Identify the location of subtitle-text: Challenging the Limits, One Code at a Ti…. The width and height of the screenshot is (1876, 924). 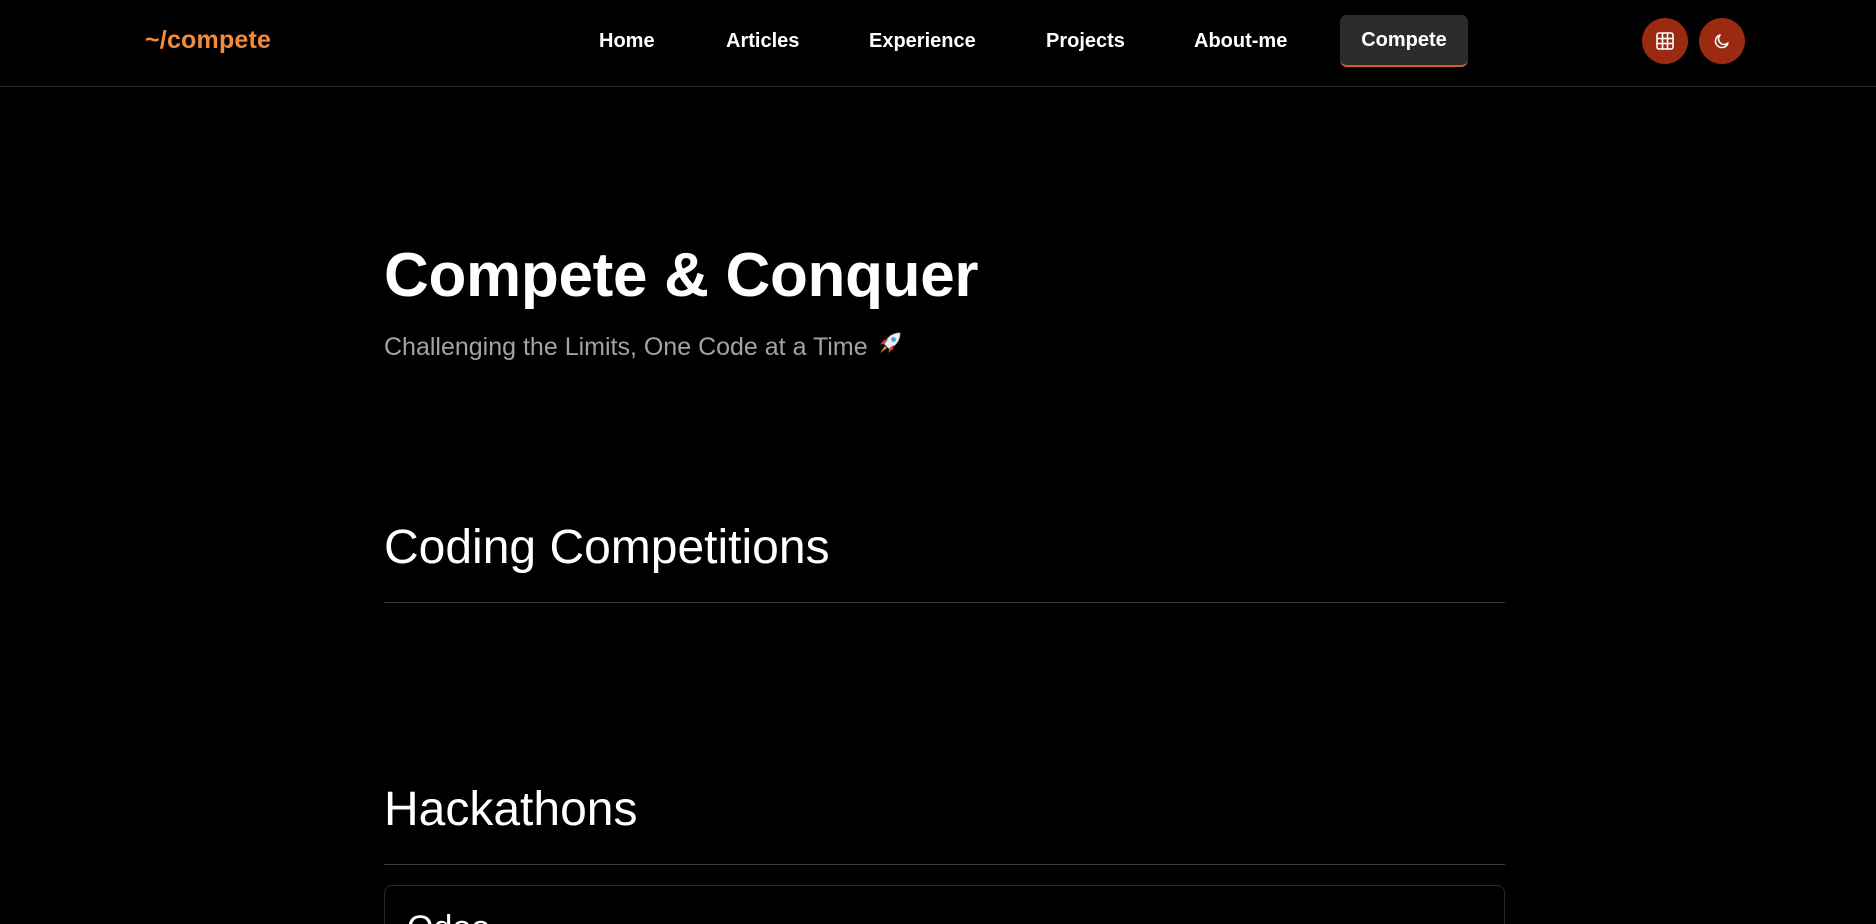
(626, 347).